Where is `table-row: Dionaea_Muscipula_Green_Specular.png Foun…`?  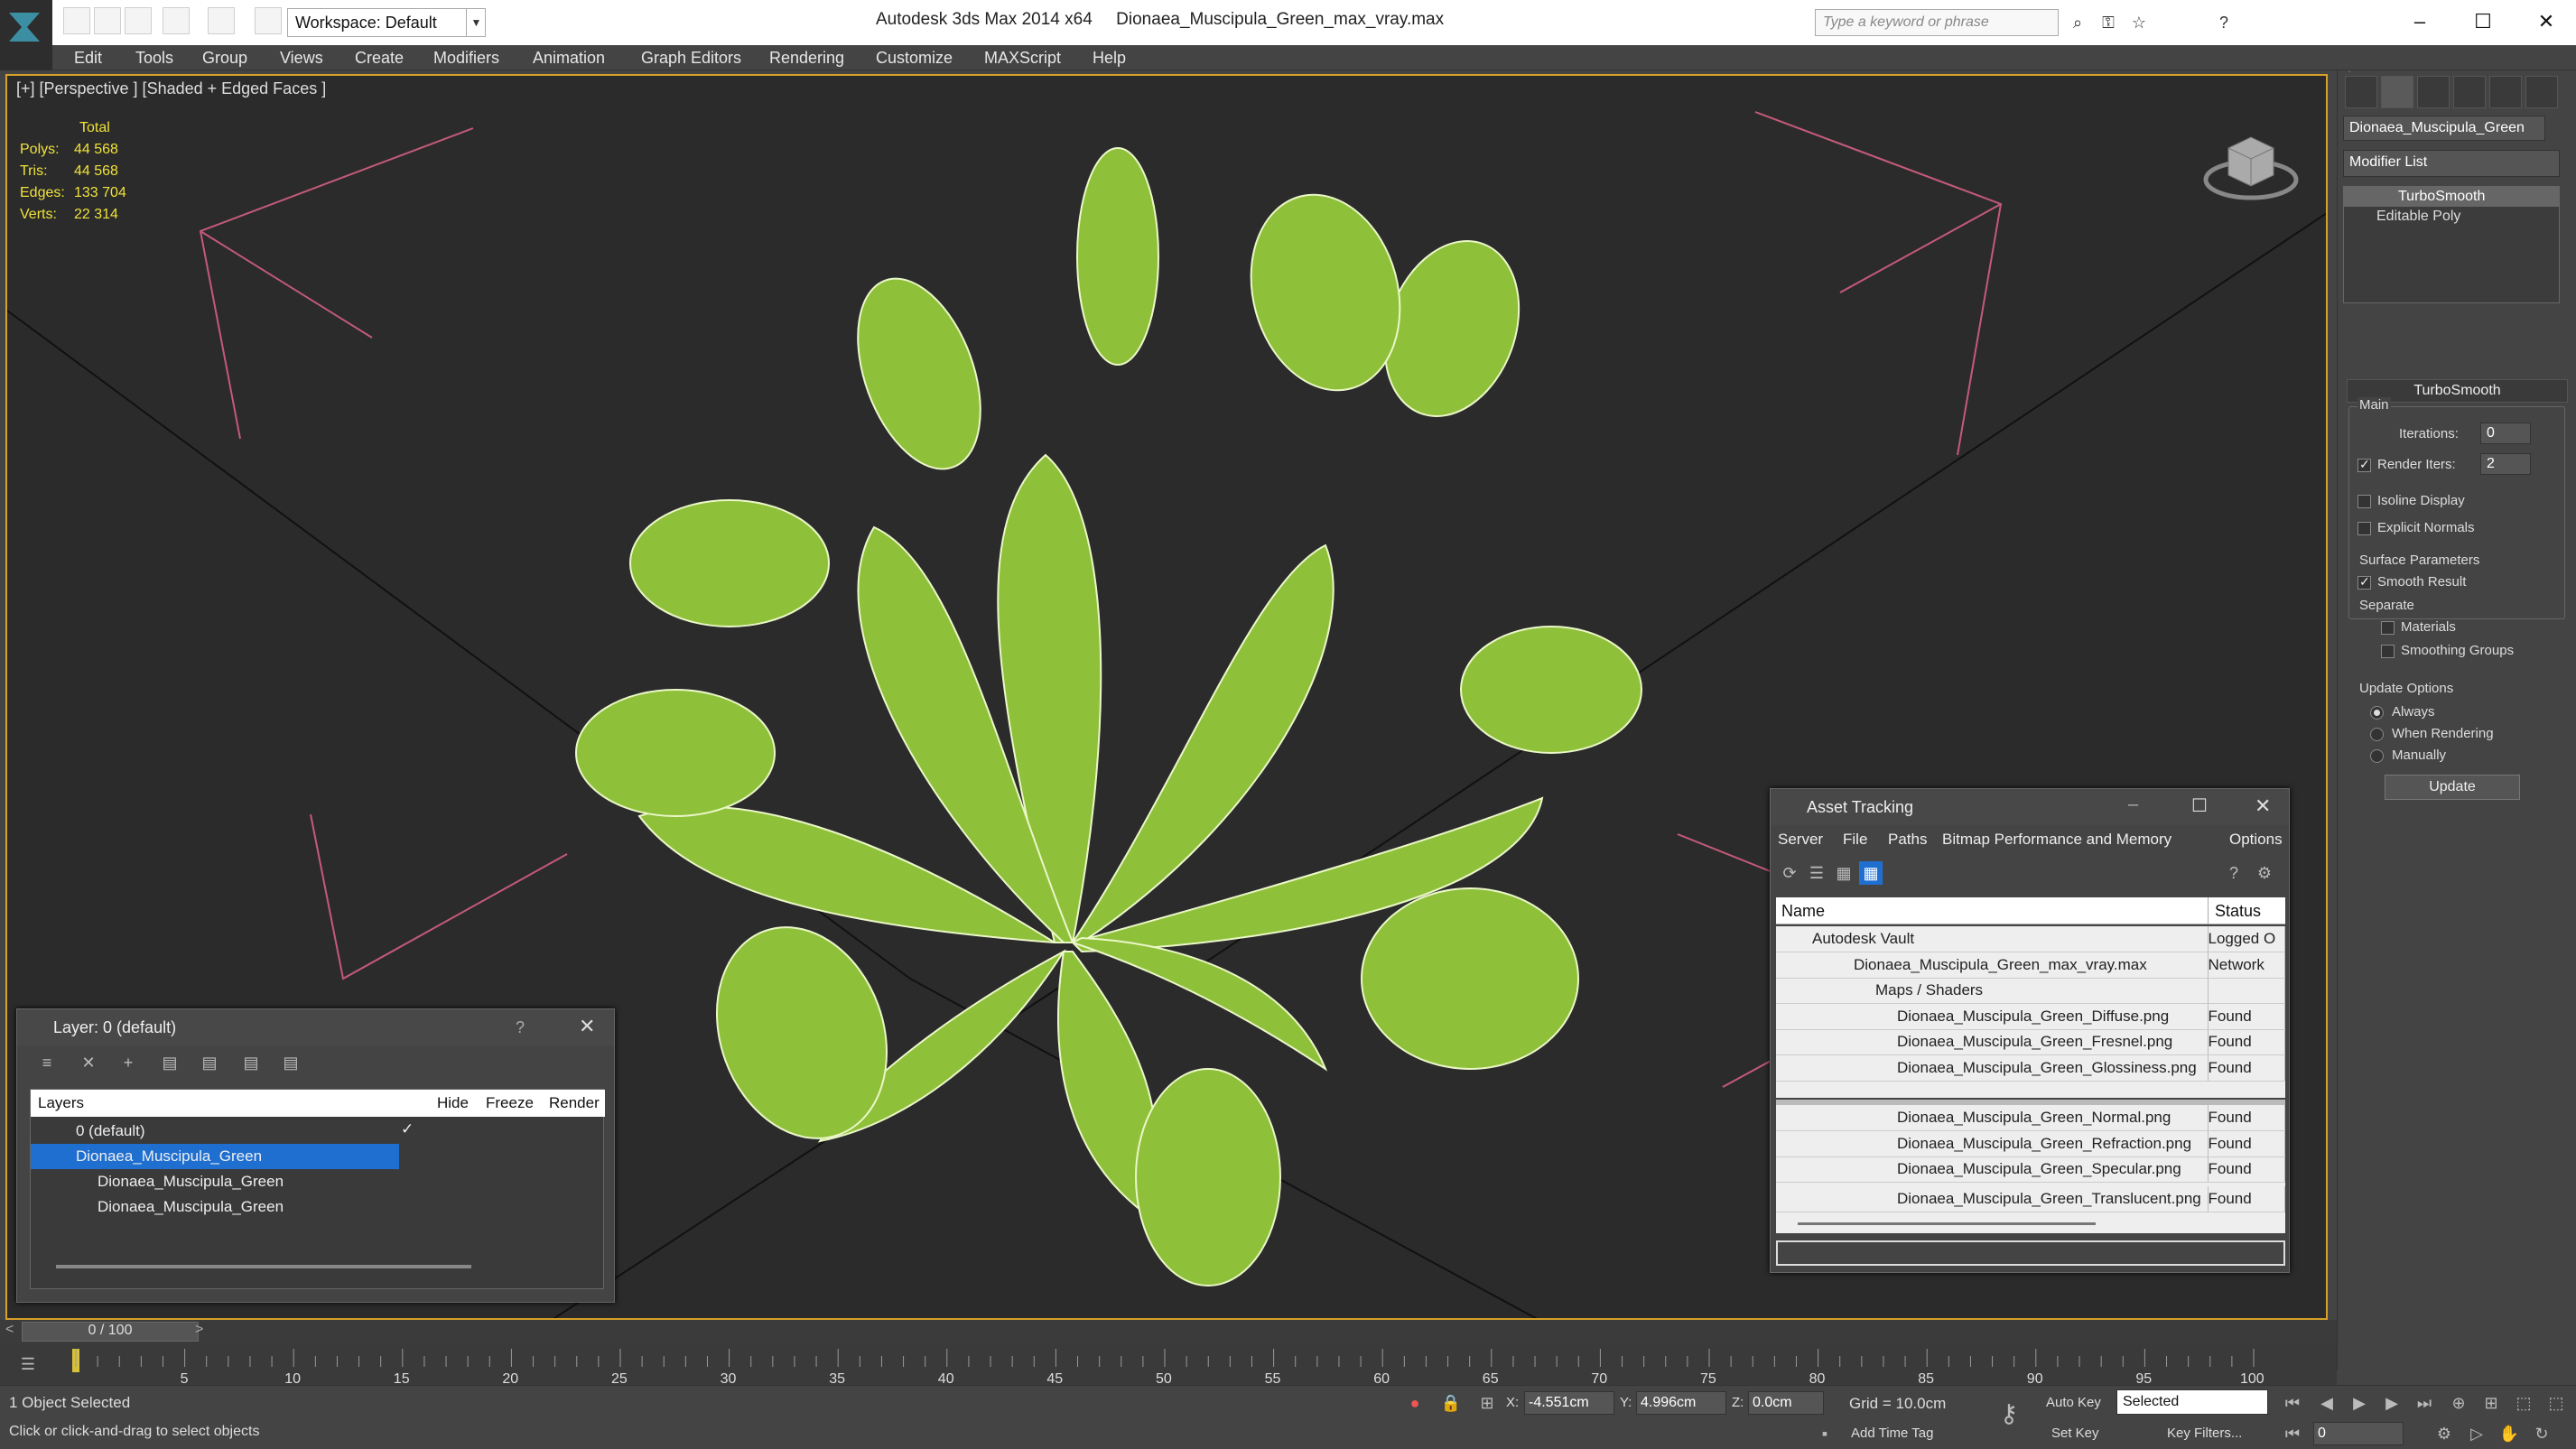 table-row: Dionaea_Muscipula_Green_Specular.png Foun… is located at coordinates (2030, 1169).